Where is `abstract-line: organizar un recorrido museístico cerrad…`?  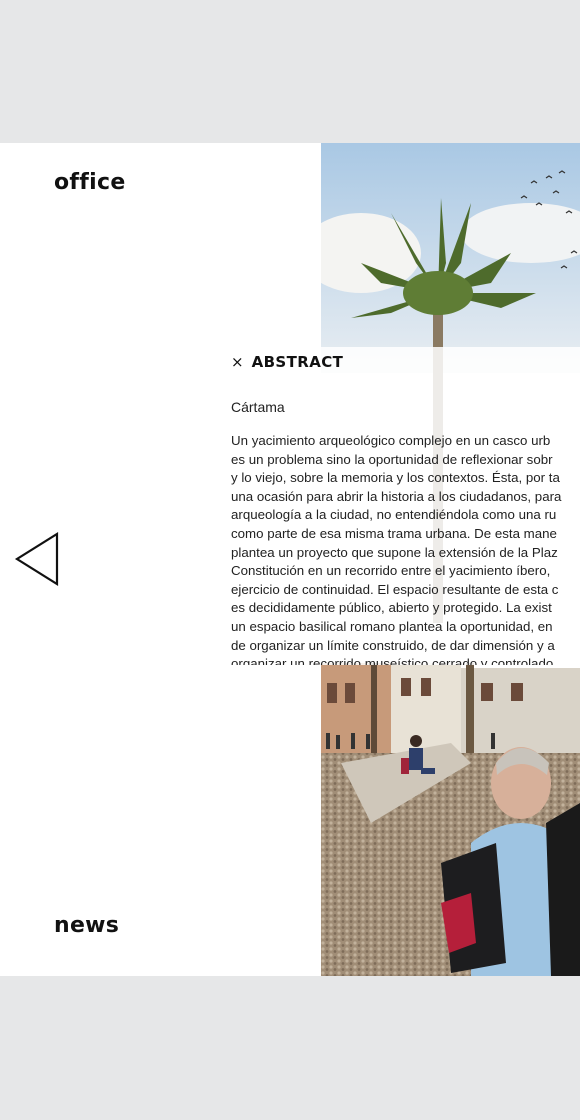
abstract-line: organizar un recorrido museístico cerrad… is located at coordinates (392, 660).